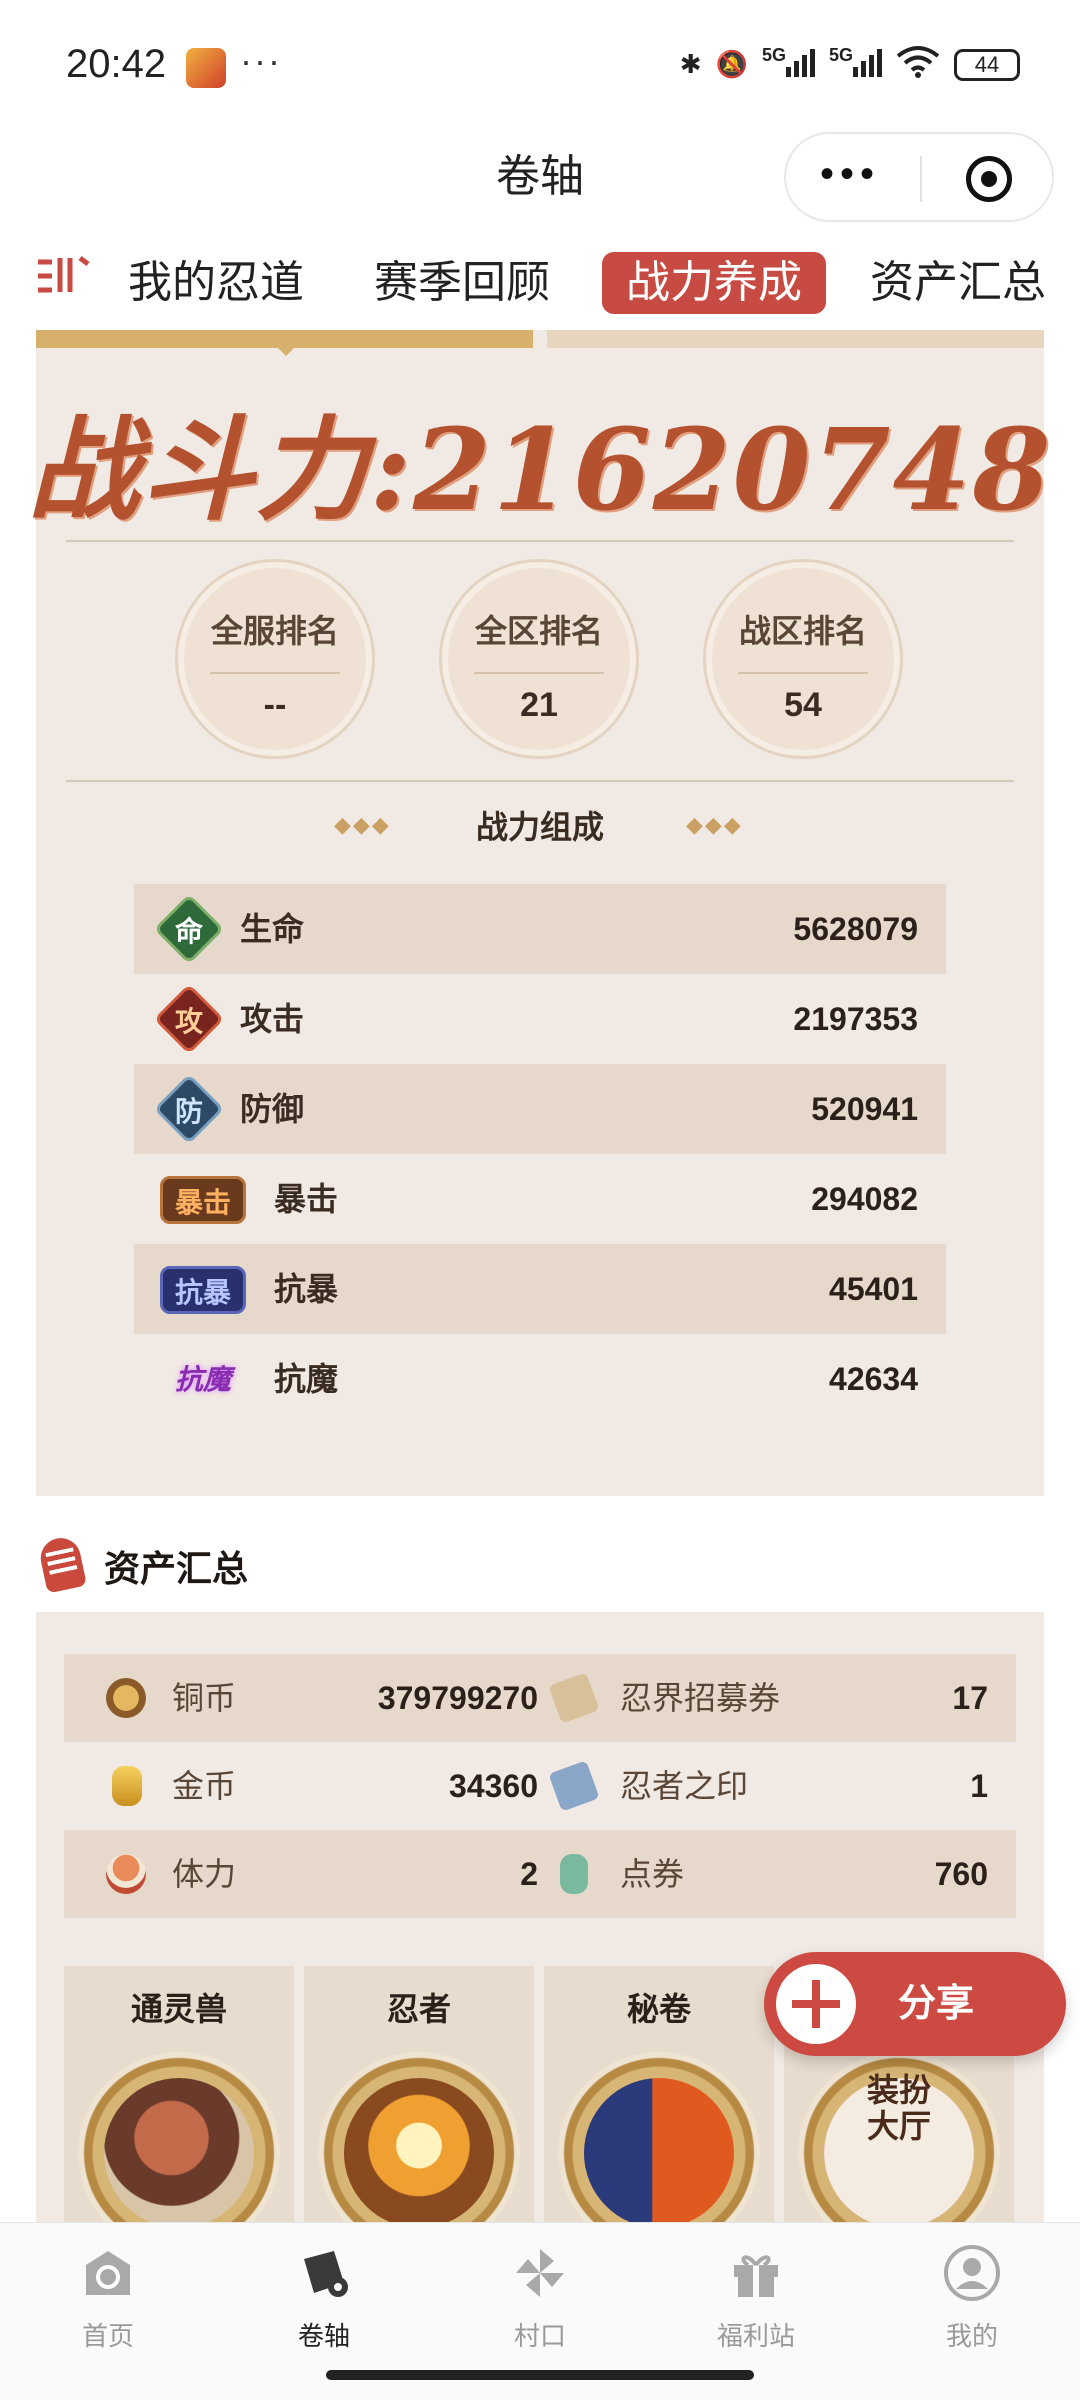  Describe the element at coordinates (540, 781) in the screenshot. I see `divider` at that location.